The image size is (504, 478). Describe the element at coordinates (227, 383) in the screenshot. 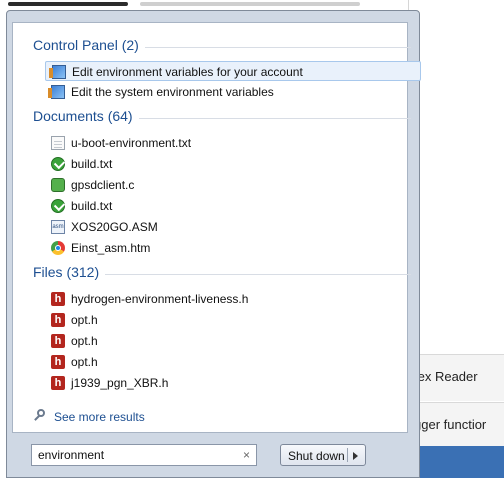

I see `result-item: h j1939_pgn_XBR.h` at that location.